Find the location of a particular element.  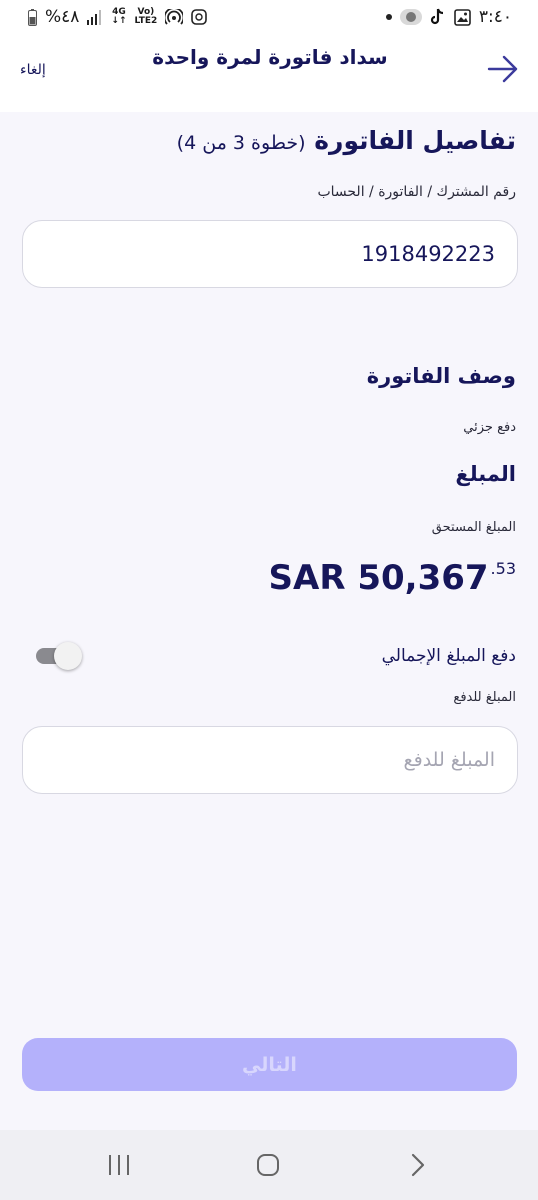

home-button is located at coordinates (268, 1167).